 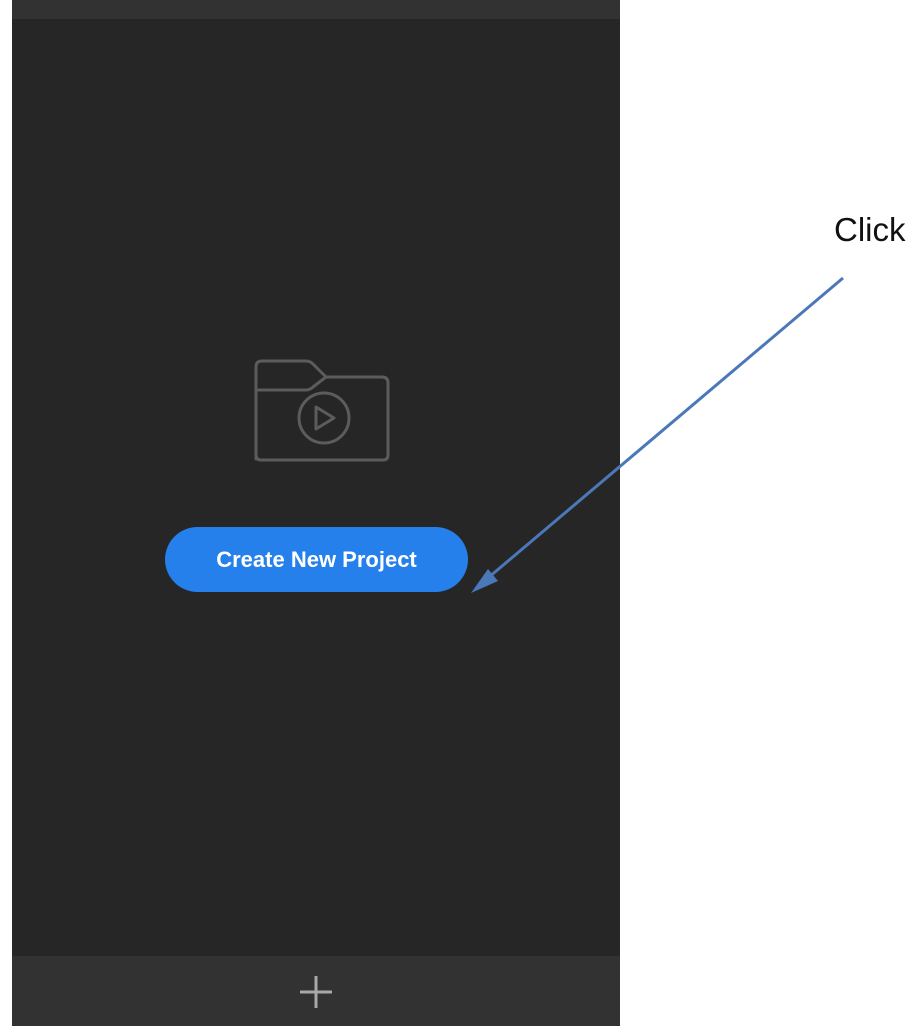 I want to click on bottom-bar, so click(x=316, y=991).